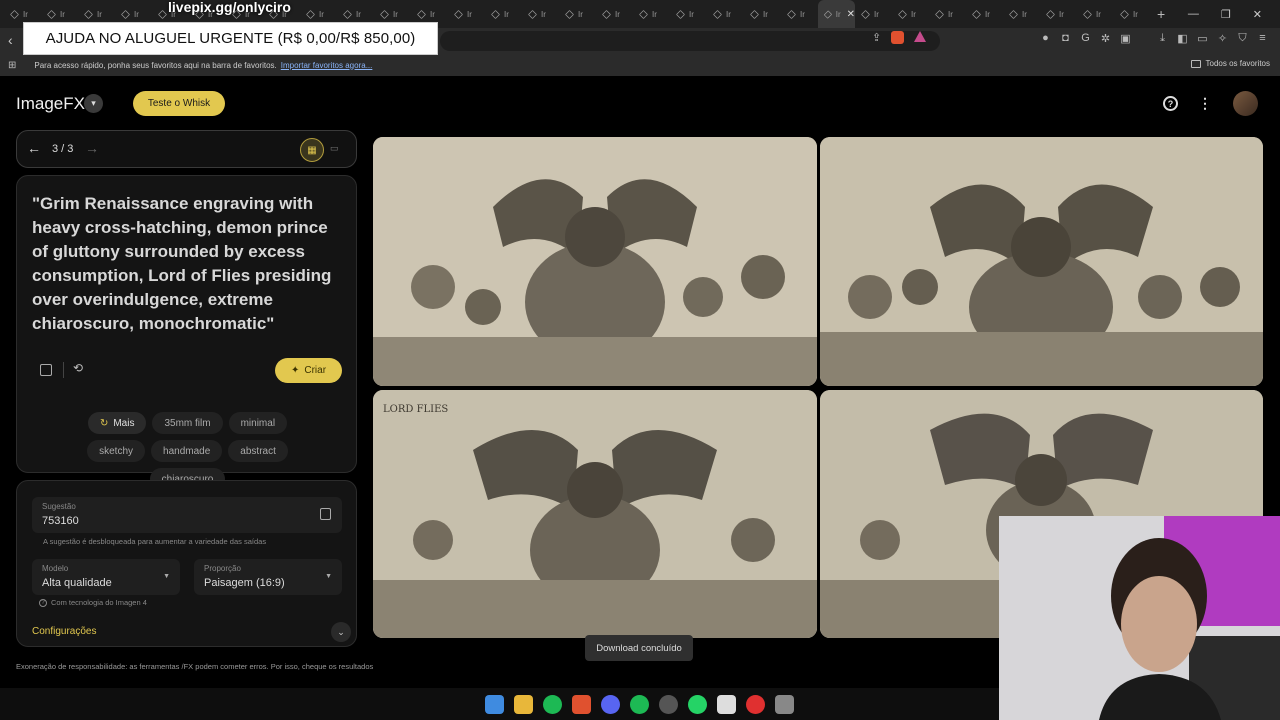  I want to click on browser-tab: Ir ✕, so click(836, 14).